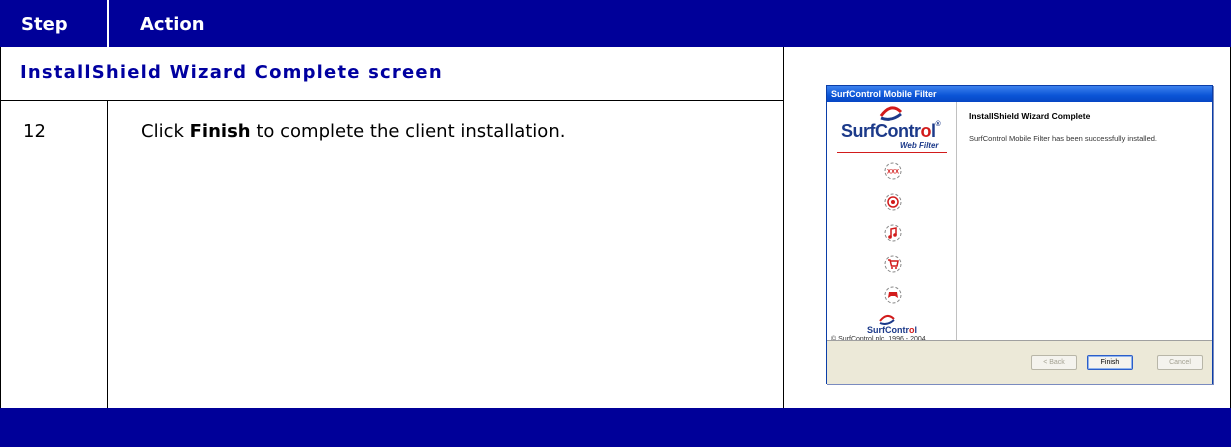 The width and height of the screenshot is (1231, 447). What do you see at coordinates (172, 24) in the screenshot?
I see `action-column-header: Action` at bounding box center [172, 24].